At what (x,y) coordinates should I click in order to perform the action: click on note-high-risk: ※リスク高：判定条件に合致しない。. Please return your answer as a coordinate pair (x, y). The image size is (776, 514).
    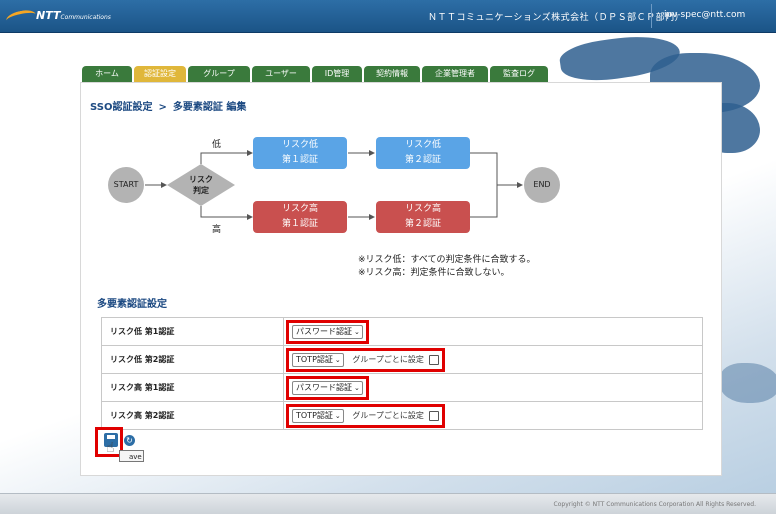
    Looking at the image, I should click on (434, 273).